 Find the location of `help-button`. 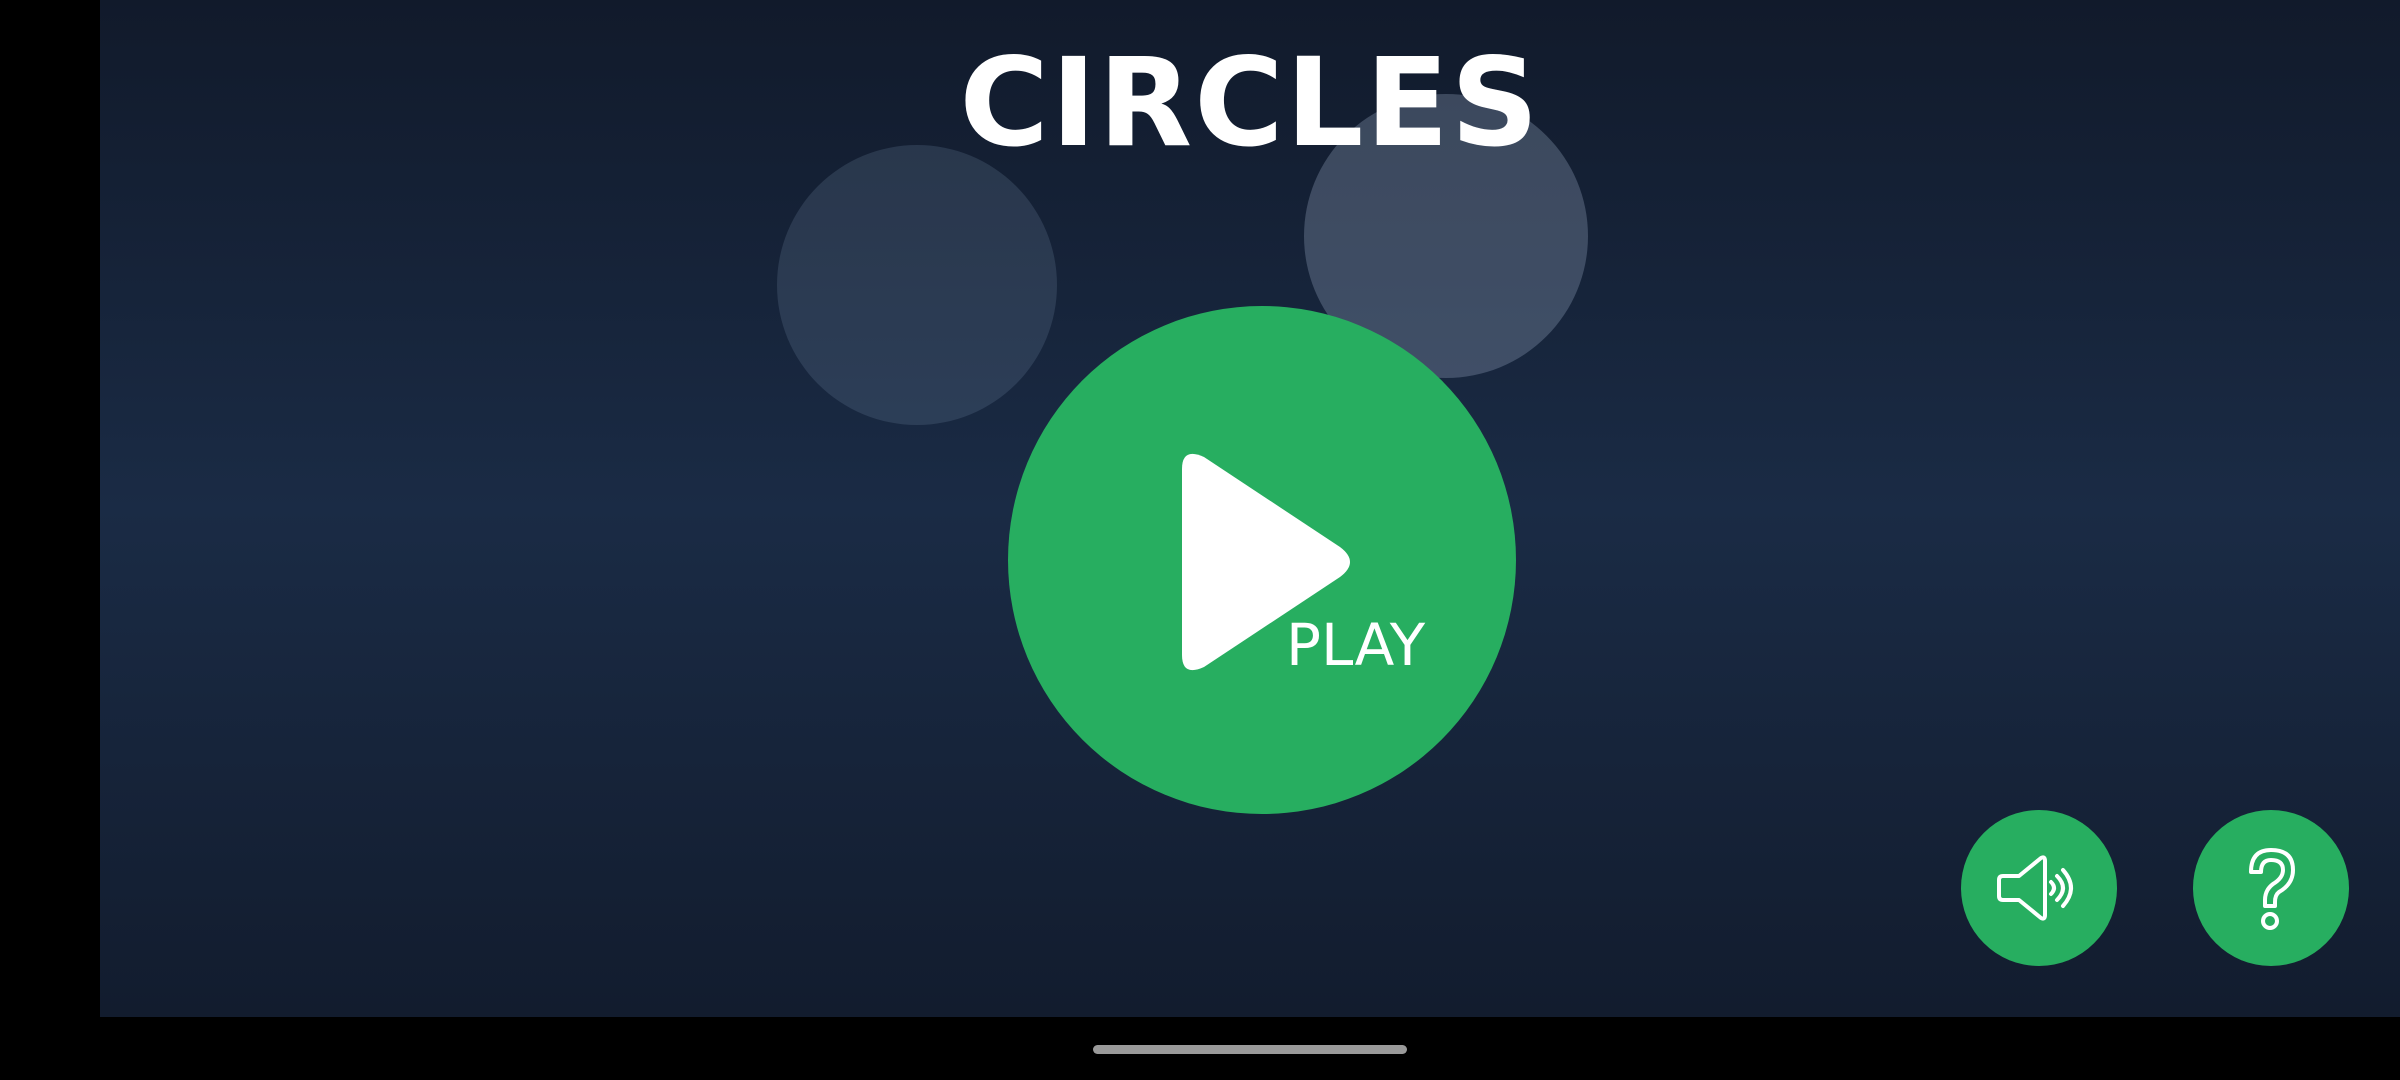

help-button is located at coordinates (2271, 888).